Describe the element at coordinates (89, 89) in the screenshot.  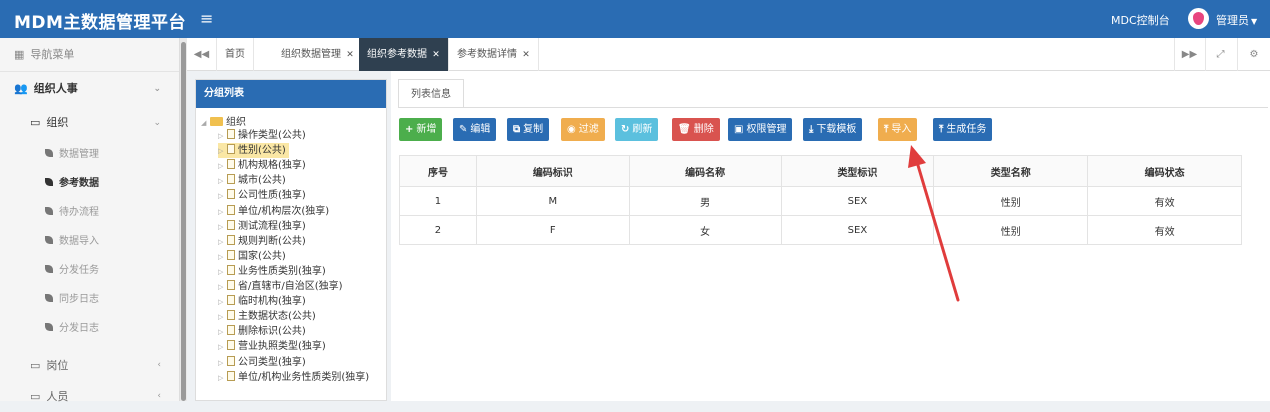
I see `sidebar-group-org-hr: 👥 组织人事 ⌄` at that location.